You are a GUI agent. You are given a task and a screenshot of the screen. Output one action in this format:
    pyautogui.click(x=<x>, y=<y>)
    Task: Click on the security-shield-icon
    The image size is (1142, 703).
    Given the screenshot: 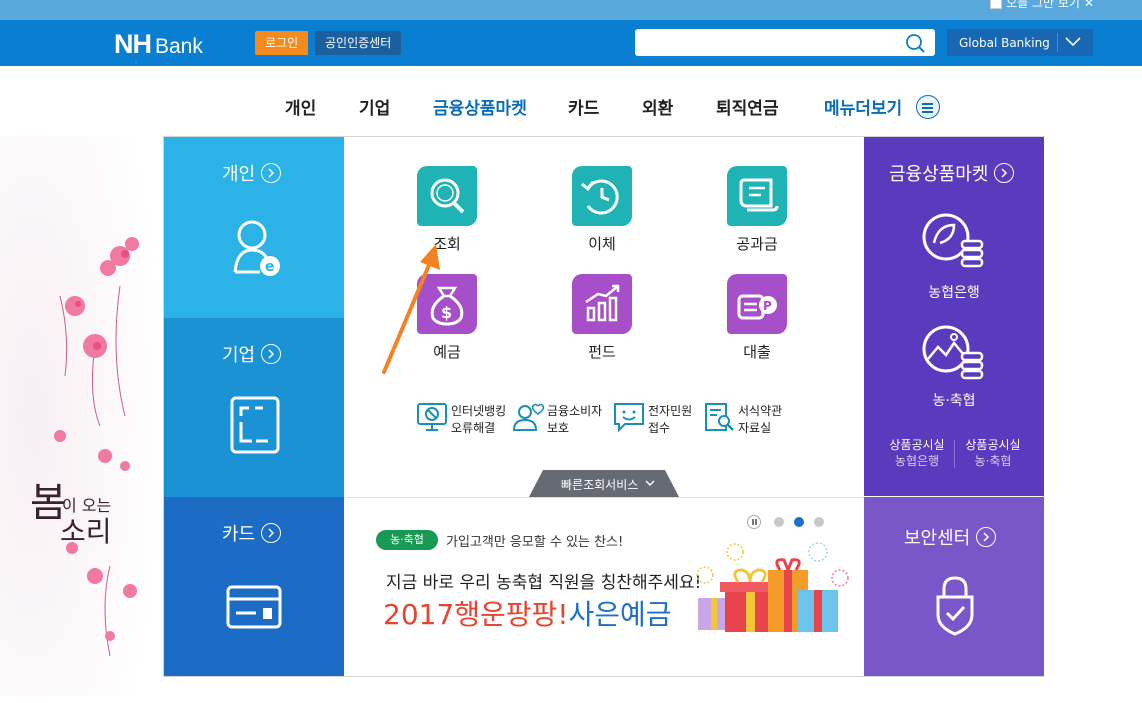 What is the action you would take?
    pyautogui.click(x=955, y=606)
    